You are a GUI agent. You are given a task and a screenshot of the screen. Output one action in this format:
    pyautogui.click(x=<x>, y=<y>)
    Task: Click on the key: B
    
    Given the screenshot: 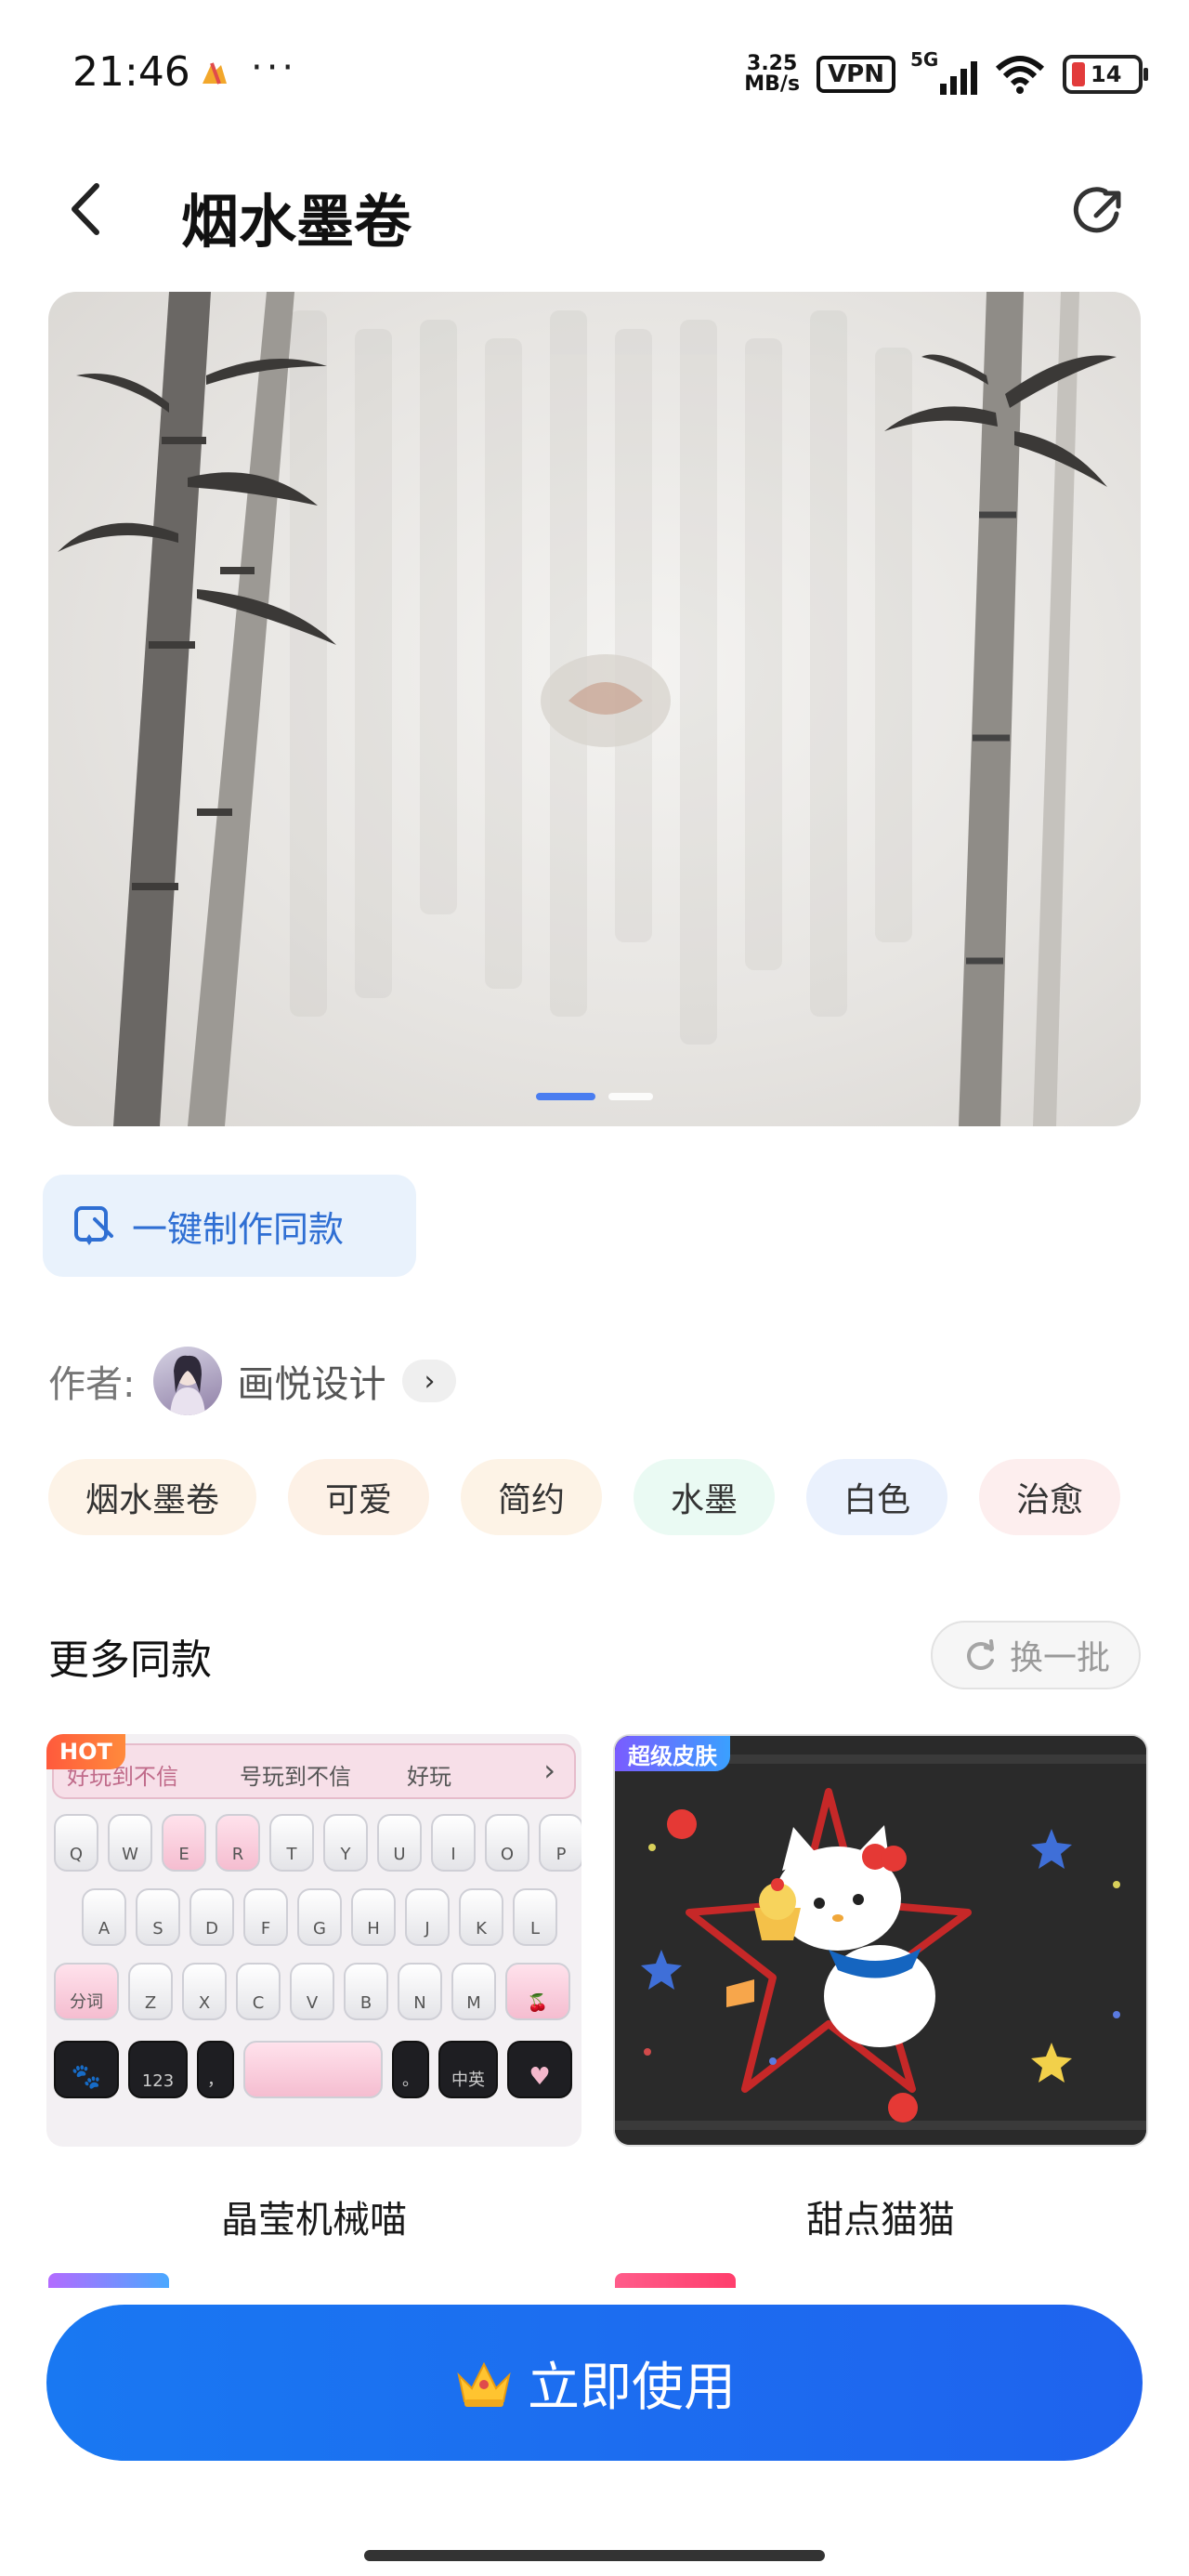 What is the action you would take?
    pyautogui.click(x=366, y=1991)
    